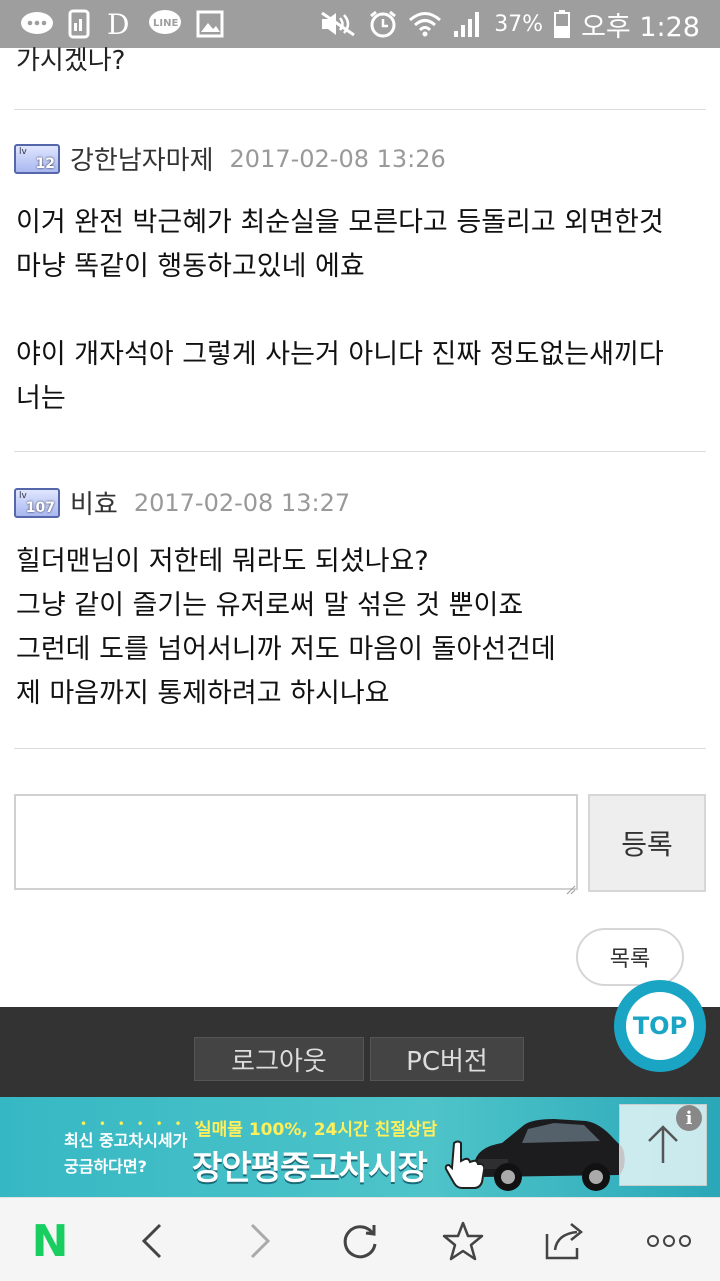  Describe the element at coordinates (105, 1166) in the screenshot. I see `ad-text-line2: 궁금하다면?` at that location.